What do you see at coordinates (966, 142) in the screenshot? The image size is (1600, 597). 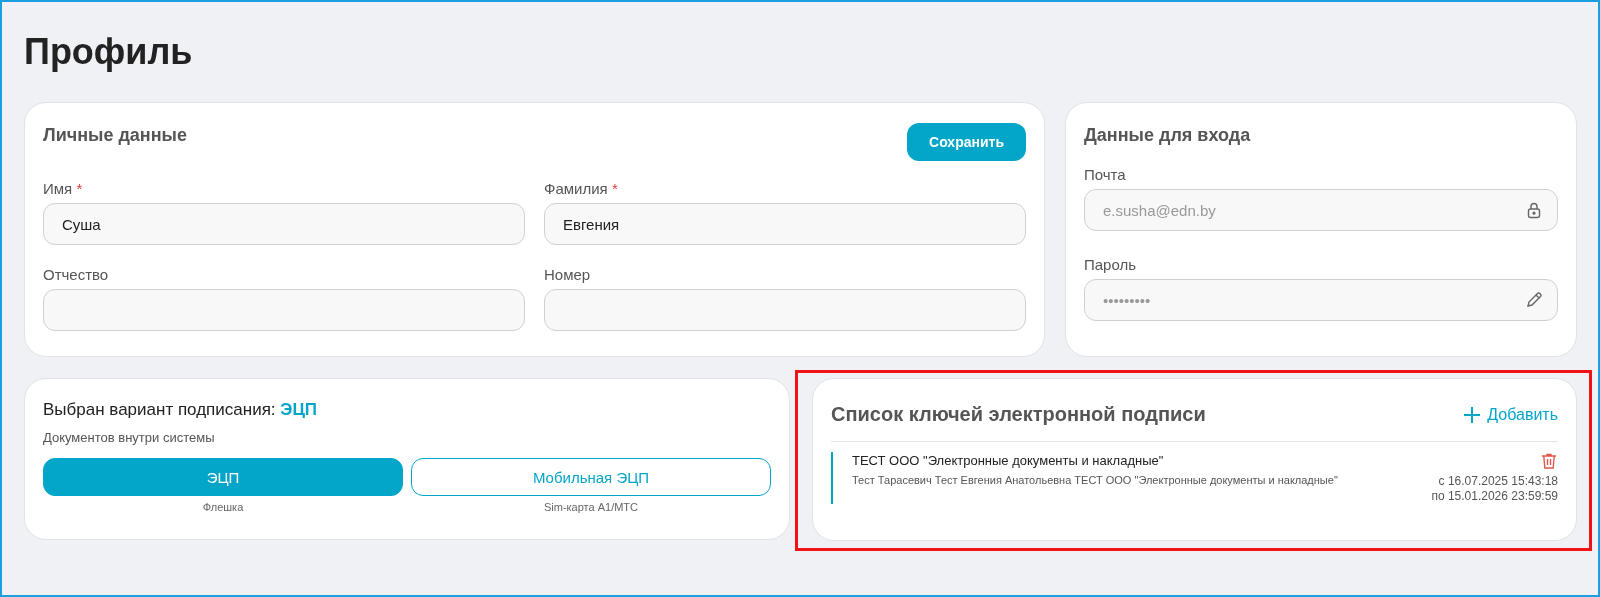 I see `save-button: Сохранить` at bounding box center [966, 142].